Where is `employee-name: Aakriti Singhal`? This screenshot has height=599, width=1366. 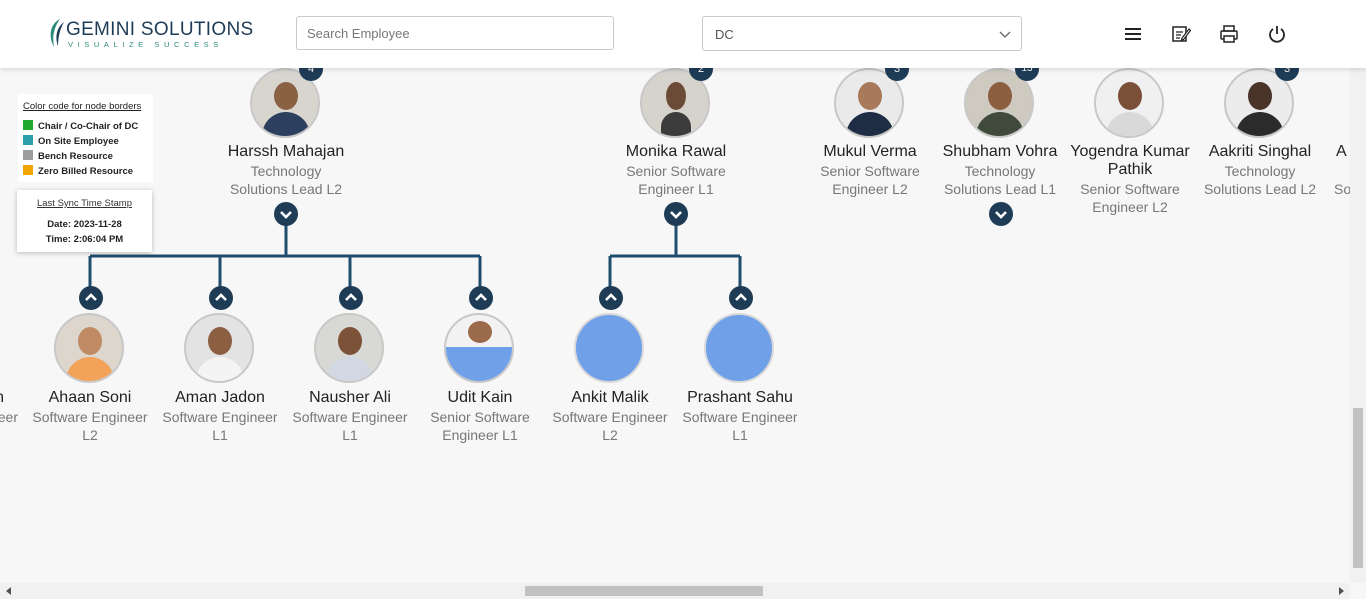 employee-name: Aakriti Singhal is located at coordinates (1260, 151).